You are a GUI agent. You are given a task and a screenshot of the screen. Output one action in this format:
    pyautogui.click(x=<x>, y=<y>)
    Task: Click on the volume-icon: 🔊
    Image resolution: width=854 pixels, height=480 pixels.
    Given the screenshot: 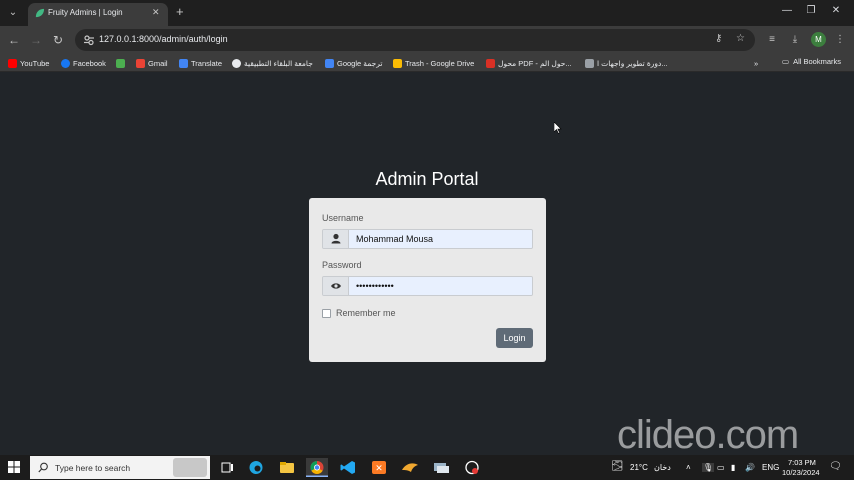 What is the action you would take?
    pyautogui.click(x=750, y=467)
    